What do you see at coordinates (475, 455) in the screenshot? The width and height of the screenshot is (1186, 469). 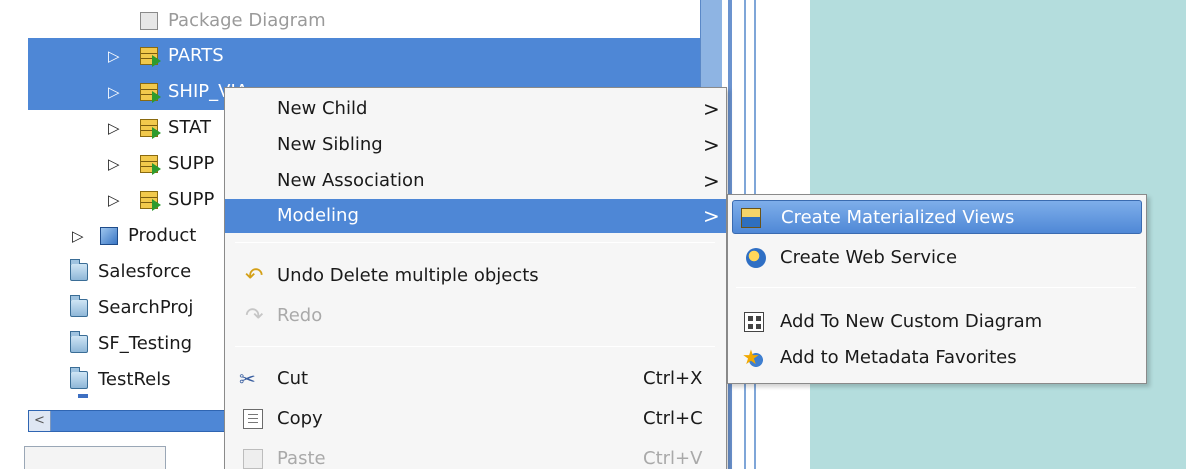 I see `menu-item-paste: Paste Ctrl+V` at bounding box center [475, 455].